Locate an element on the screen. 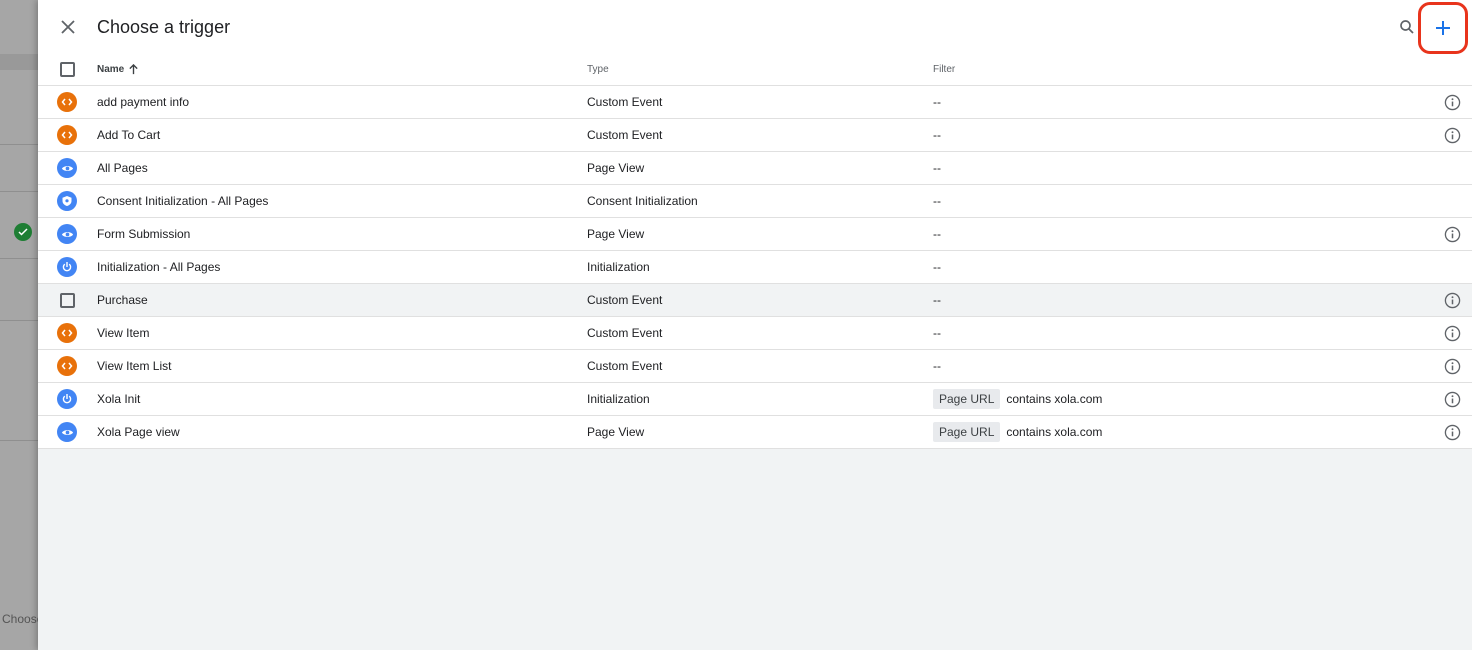 The image size is (1472, 650). trigger-name: Consent Initialization - All Pages is located at coordinates (183, 201).